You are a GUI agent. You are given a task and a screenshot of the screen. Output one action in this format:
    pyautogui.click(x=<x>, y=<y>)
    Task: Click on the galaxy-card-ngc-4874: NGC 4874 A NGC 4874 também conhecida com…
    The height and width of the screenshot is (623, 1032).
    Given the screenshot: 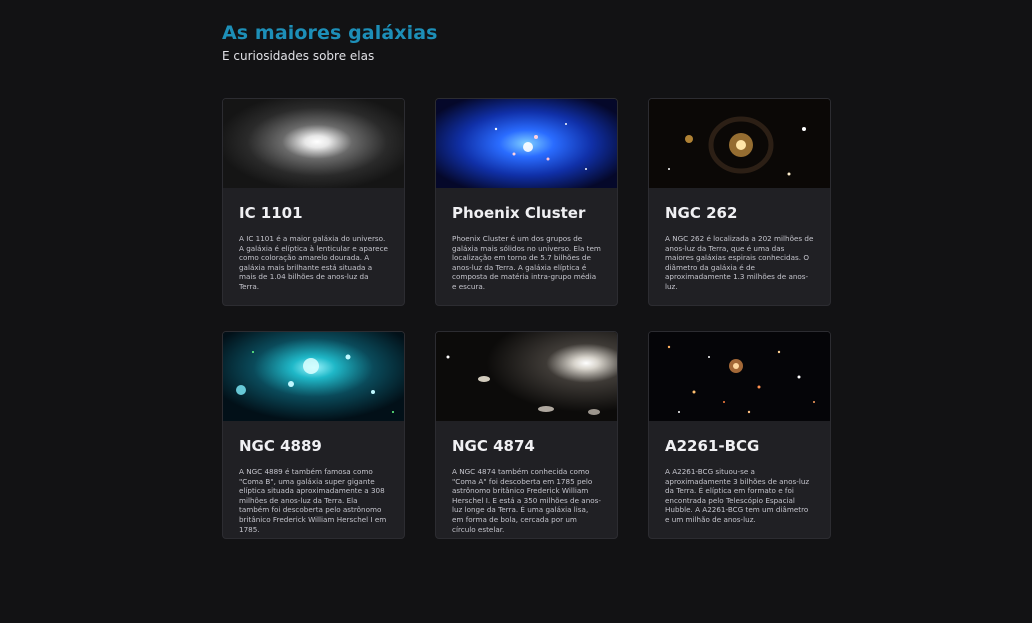 What is the action you would take?
    pyautogui.click(x=526, y=435)
    